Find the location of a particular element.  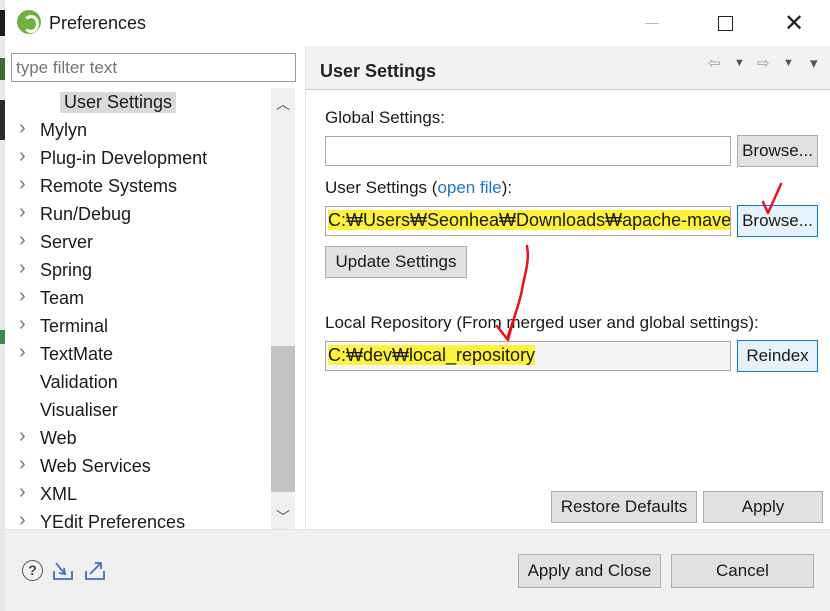

user-settings-label-prefix: User Settings ( is located at coordinates (381, 187).